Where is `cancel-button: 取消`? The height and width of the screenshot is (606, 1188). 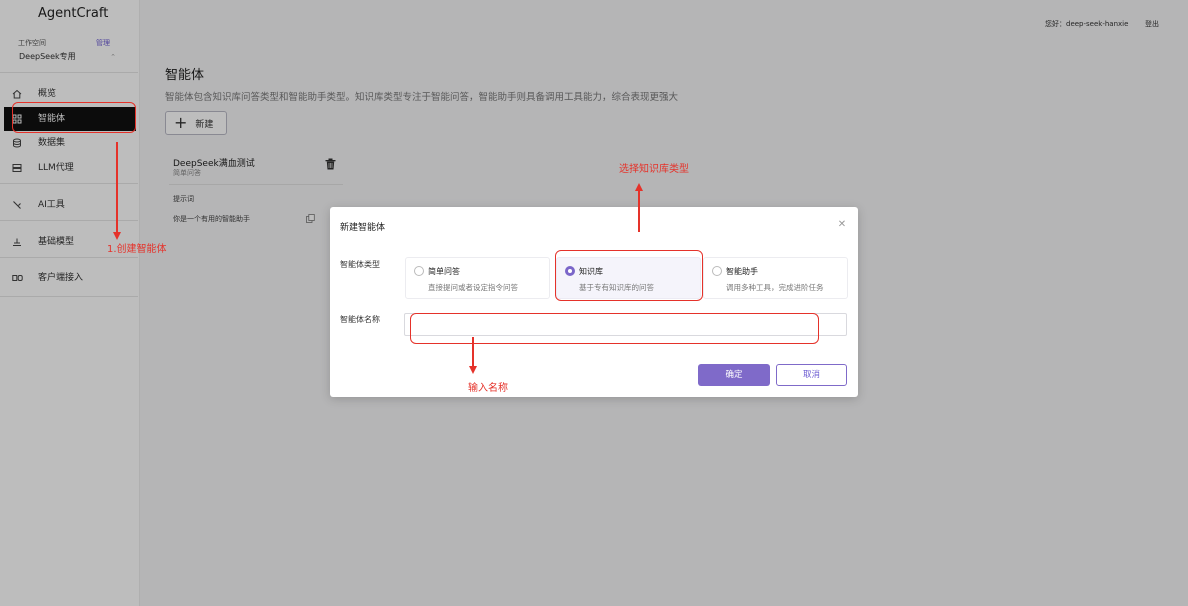 cancel-button: 取消 is located at coordinates (811, 375).